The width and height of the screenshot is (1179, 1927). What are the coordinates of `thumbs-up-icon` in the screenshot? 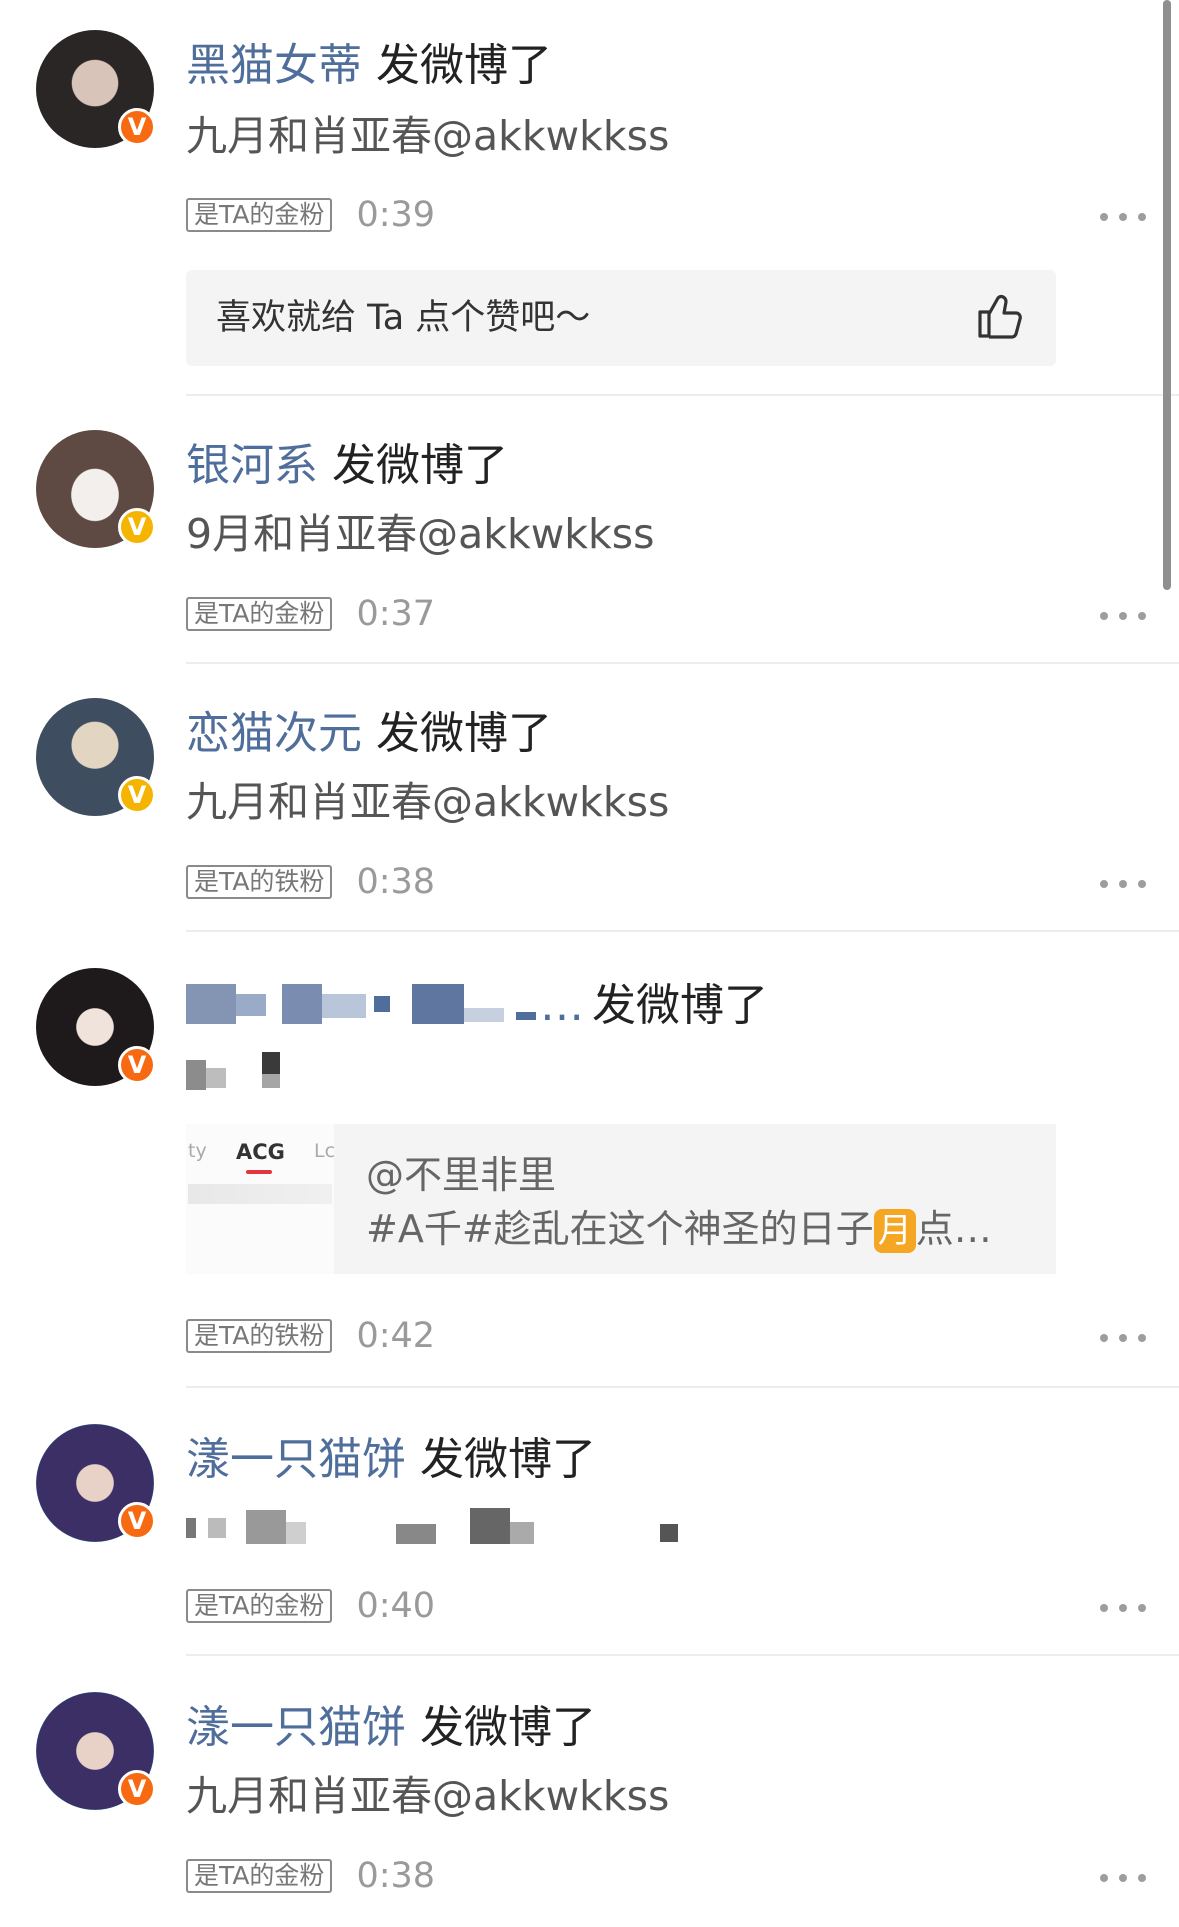 It's located at (1000, 316).